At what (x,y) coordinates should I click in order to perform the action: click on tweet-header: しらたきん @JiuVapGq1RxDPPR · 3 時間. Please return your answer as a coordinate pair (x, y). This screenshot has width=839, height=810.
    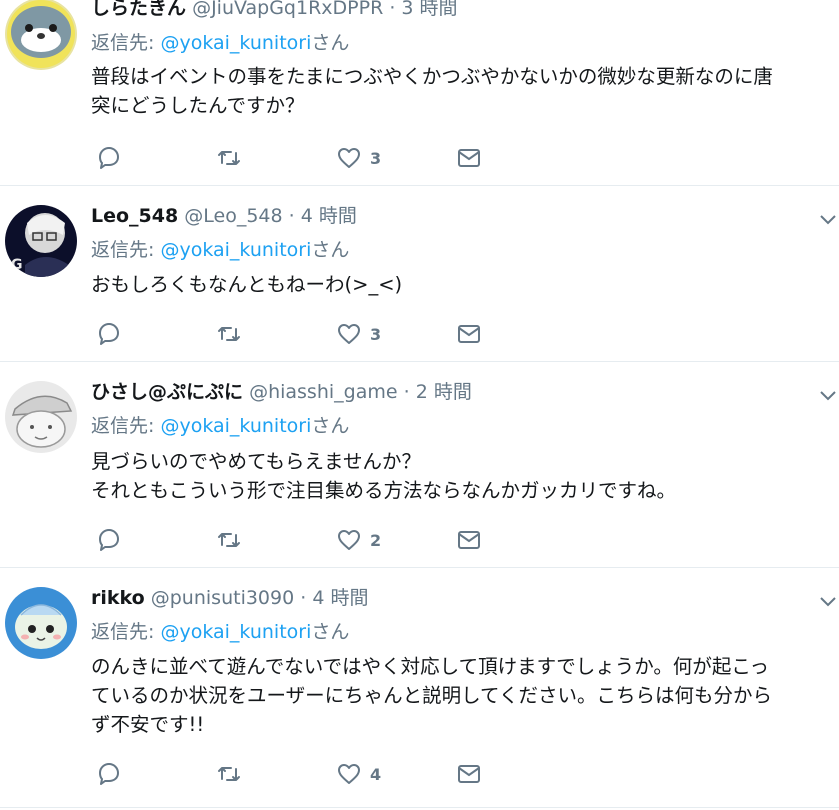
    Looking at the image, I should click on (274, 10).